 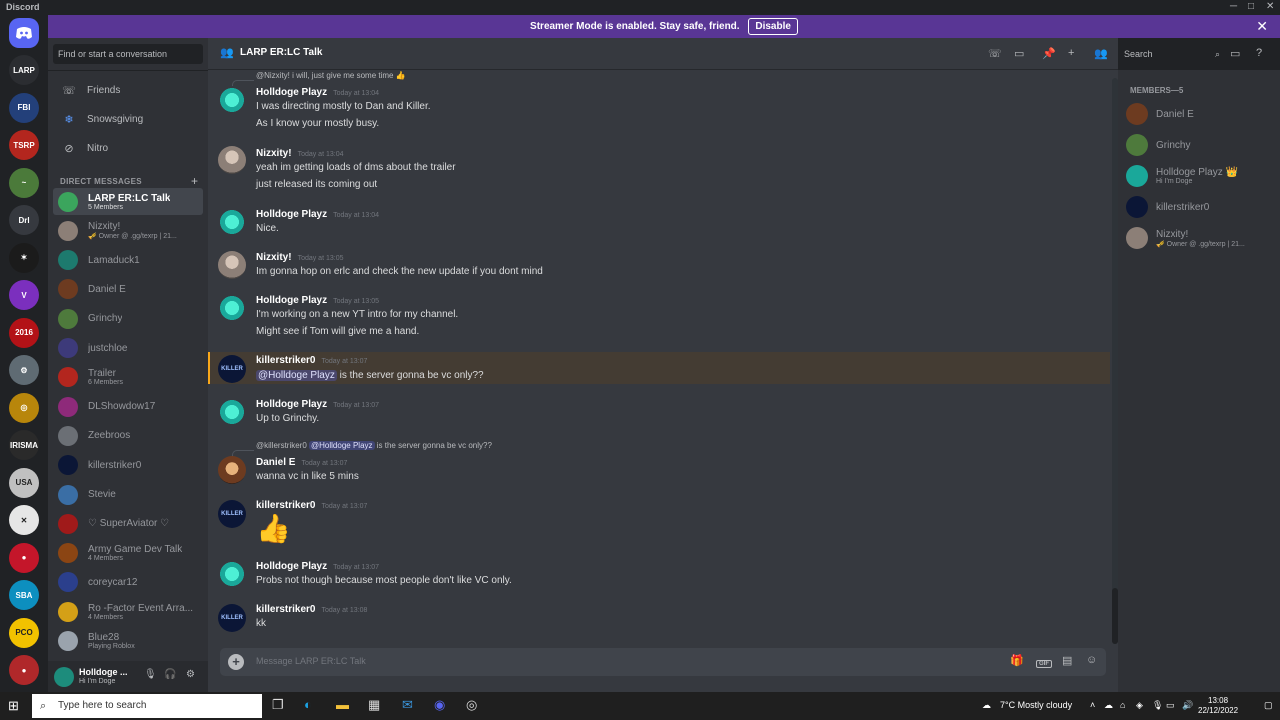 What do you see at coordinates (471, 705) in the screenshot?
I see `chrome-icon: ◎` at bounding box center [471, 705].